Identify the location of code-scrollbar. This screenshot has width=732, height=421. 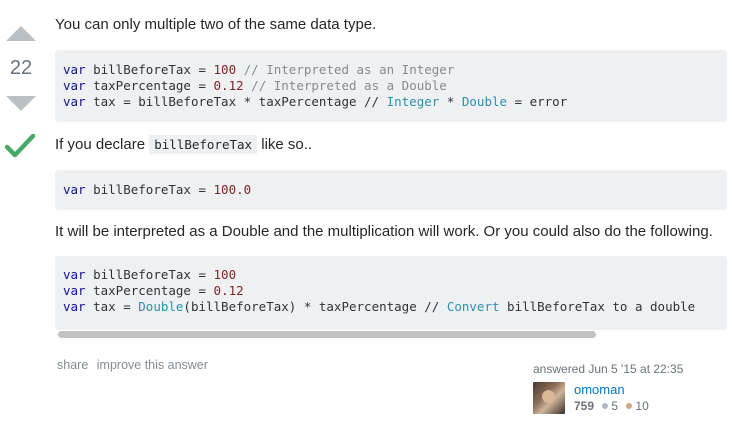
(391, 334).